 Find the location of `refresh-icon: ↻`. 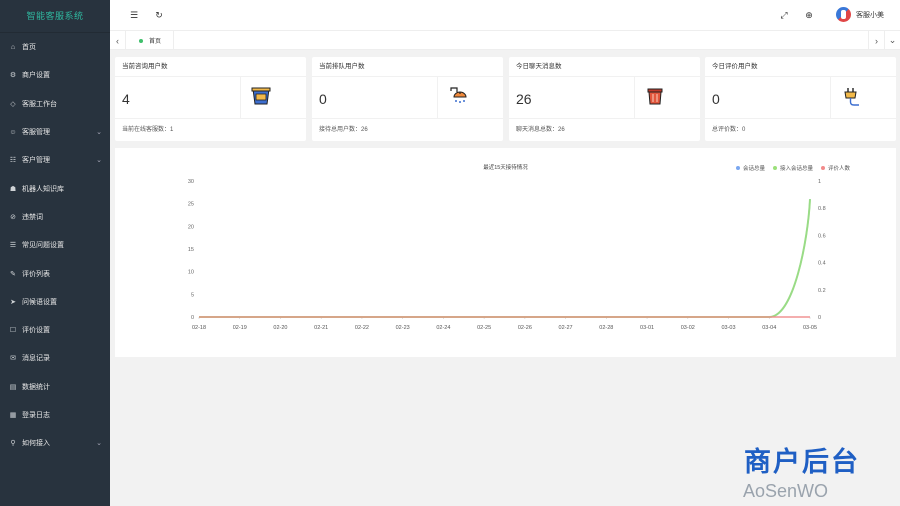

refresh-icon: ↻ is located at coordinates (159, 15).